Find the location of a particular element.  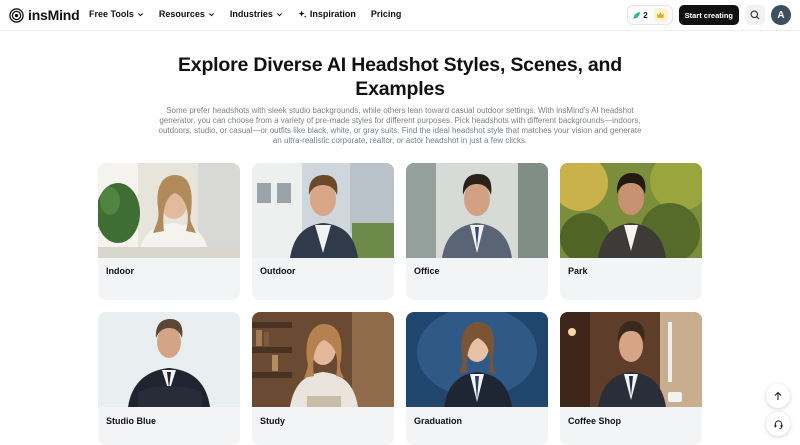

premium-crown is located at coordinates (660, 15).